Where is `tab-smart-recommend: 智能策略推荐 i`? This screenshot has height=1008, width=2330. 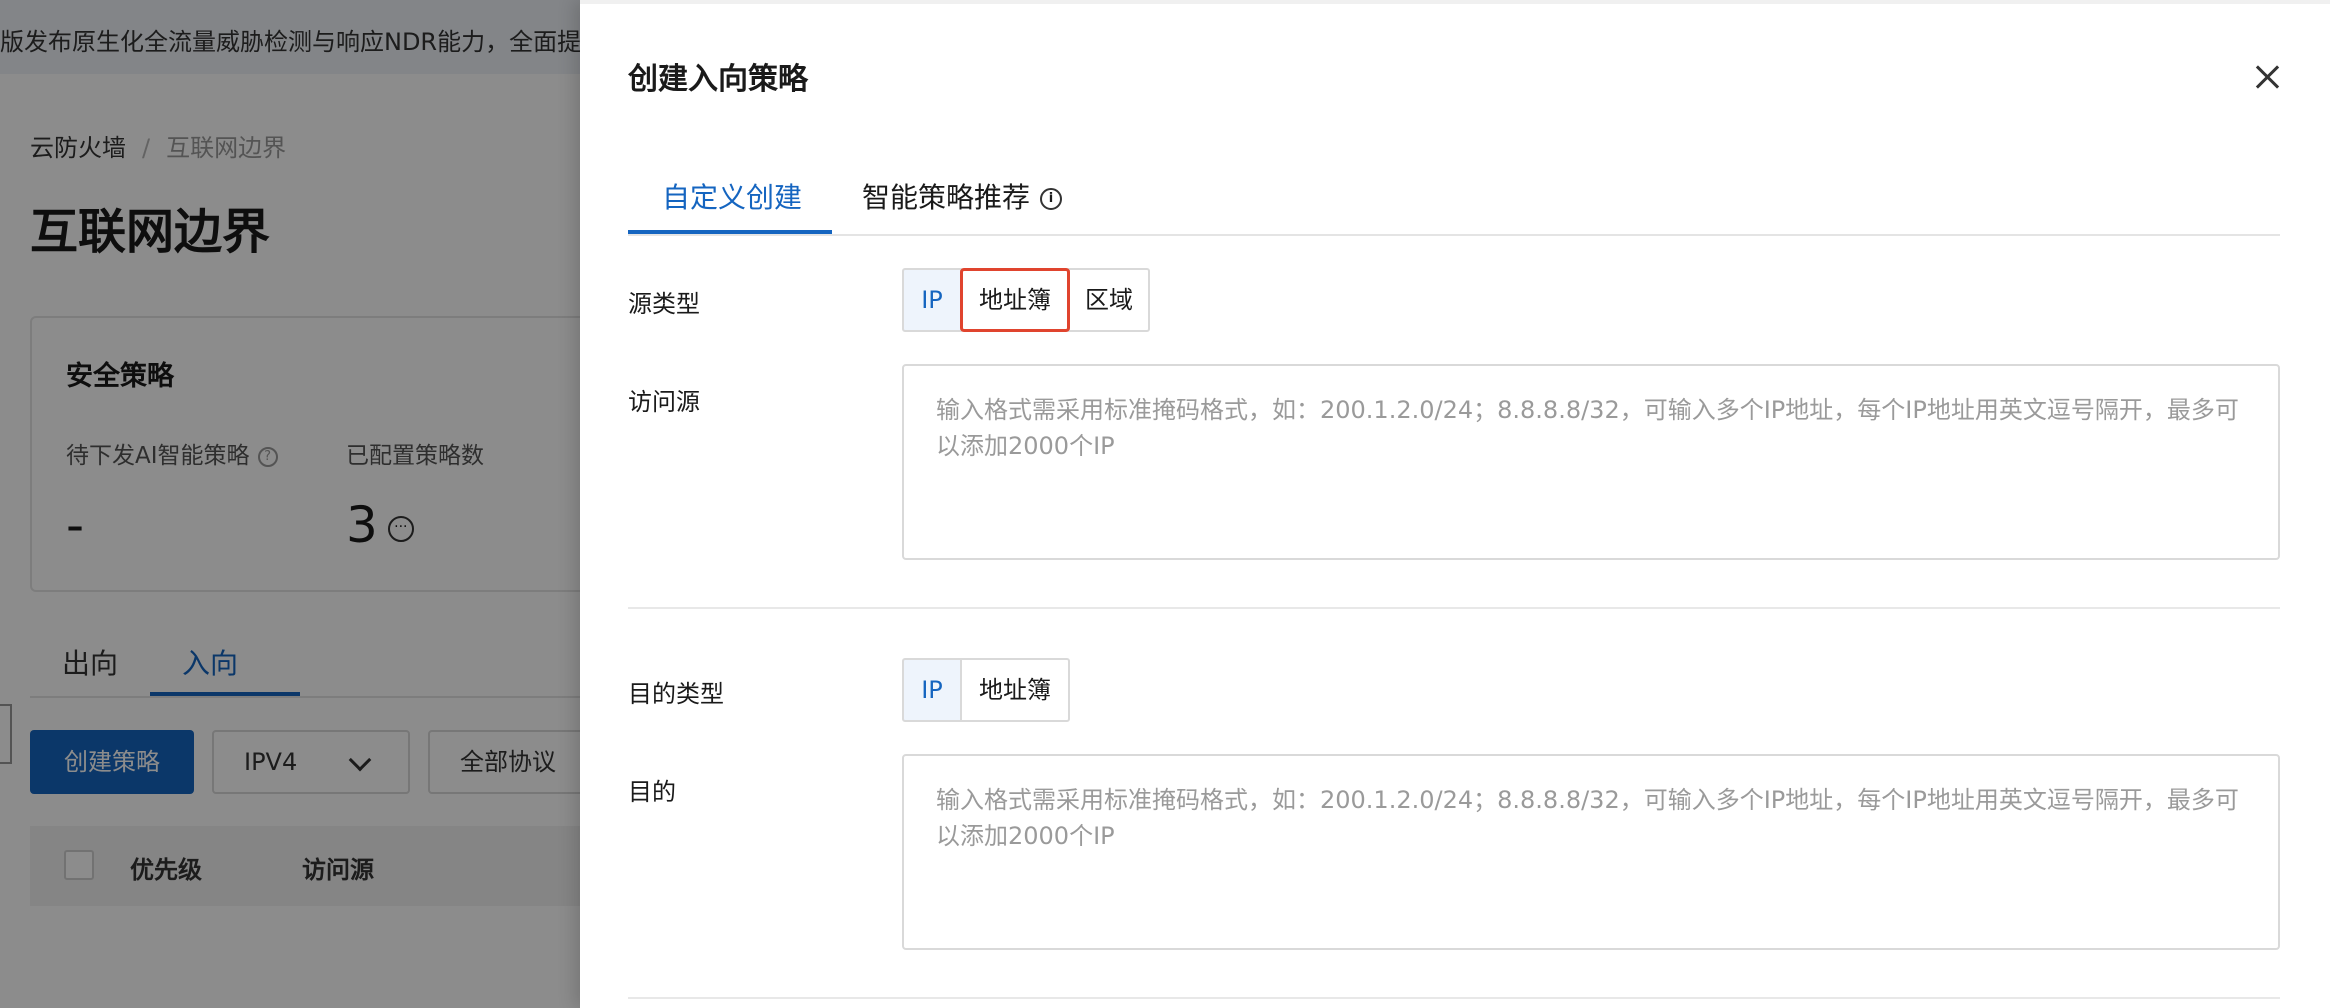
tab-smart-recommend: 智能策略推荐 i is located at coordinates (962, 196).